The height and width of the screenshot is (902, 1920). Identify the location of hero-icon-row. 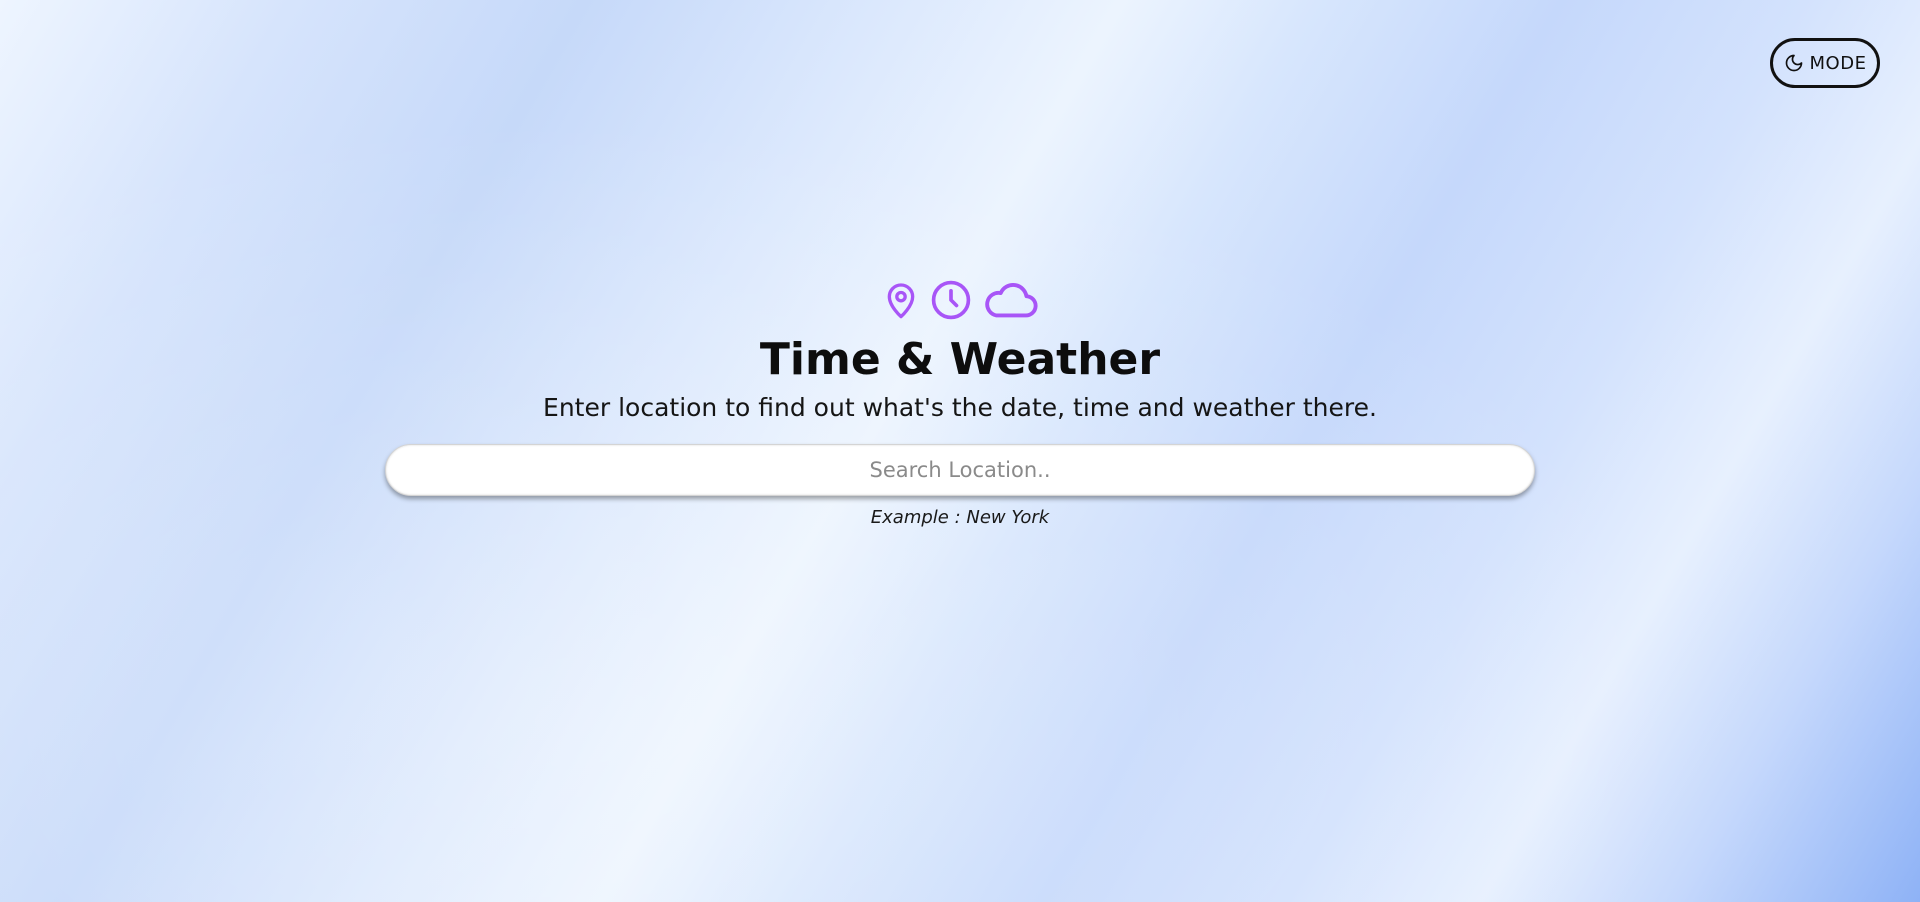
(960, 300).